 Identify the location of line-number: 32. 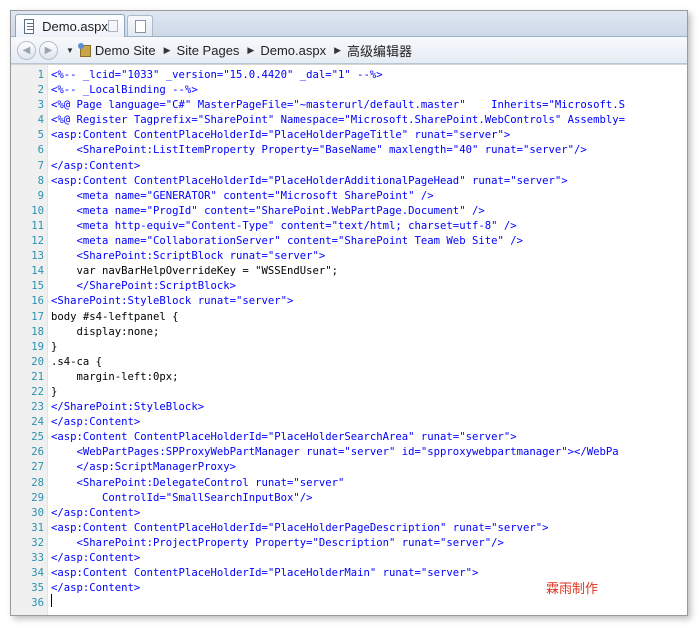
(37, 542).